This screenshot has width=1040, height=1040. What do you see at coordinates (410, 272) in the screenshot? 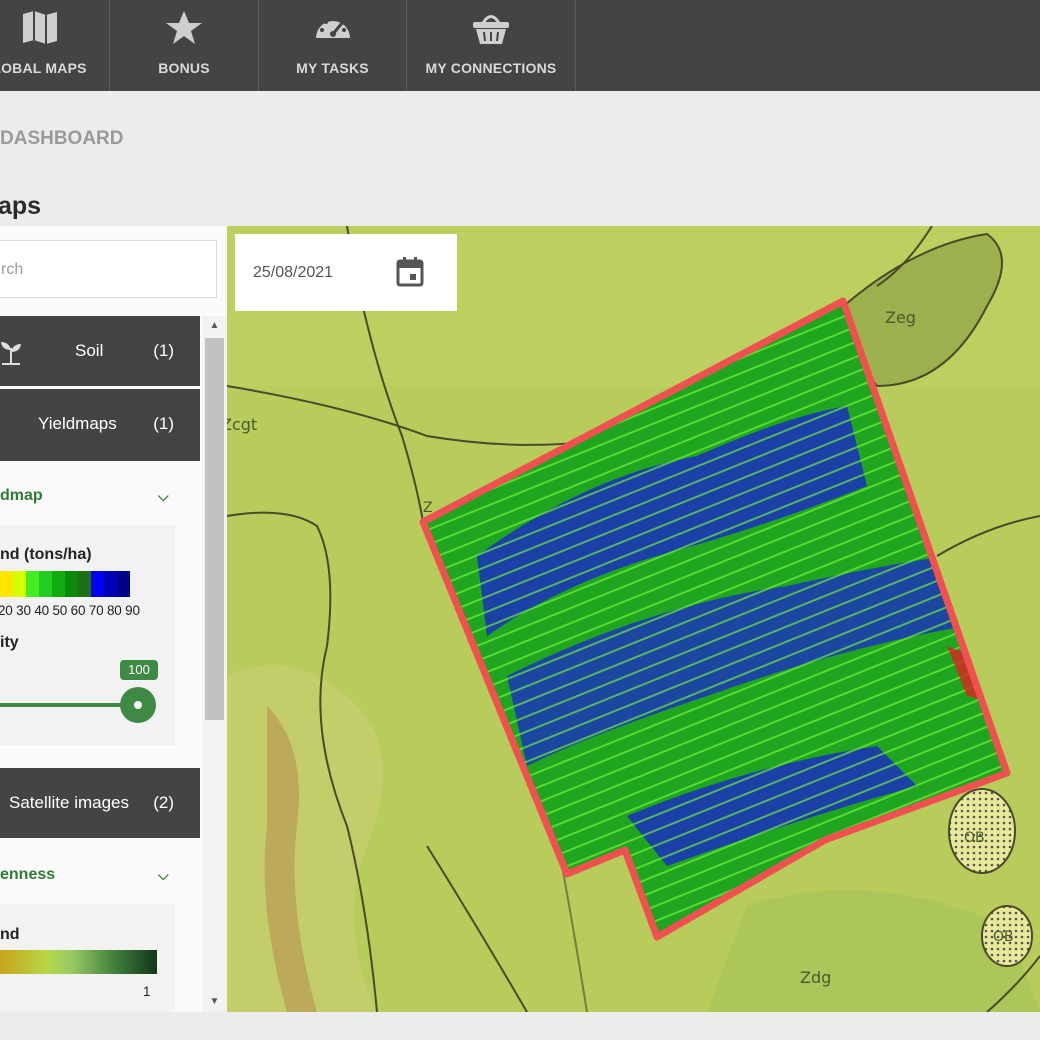
I see `calendar-icon` at bounding box center [410, 272].